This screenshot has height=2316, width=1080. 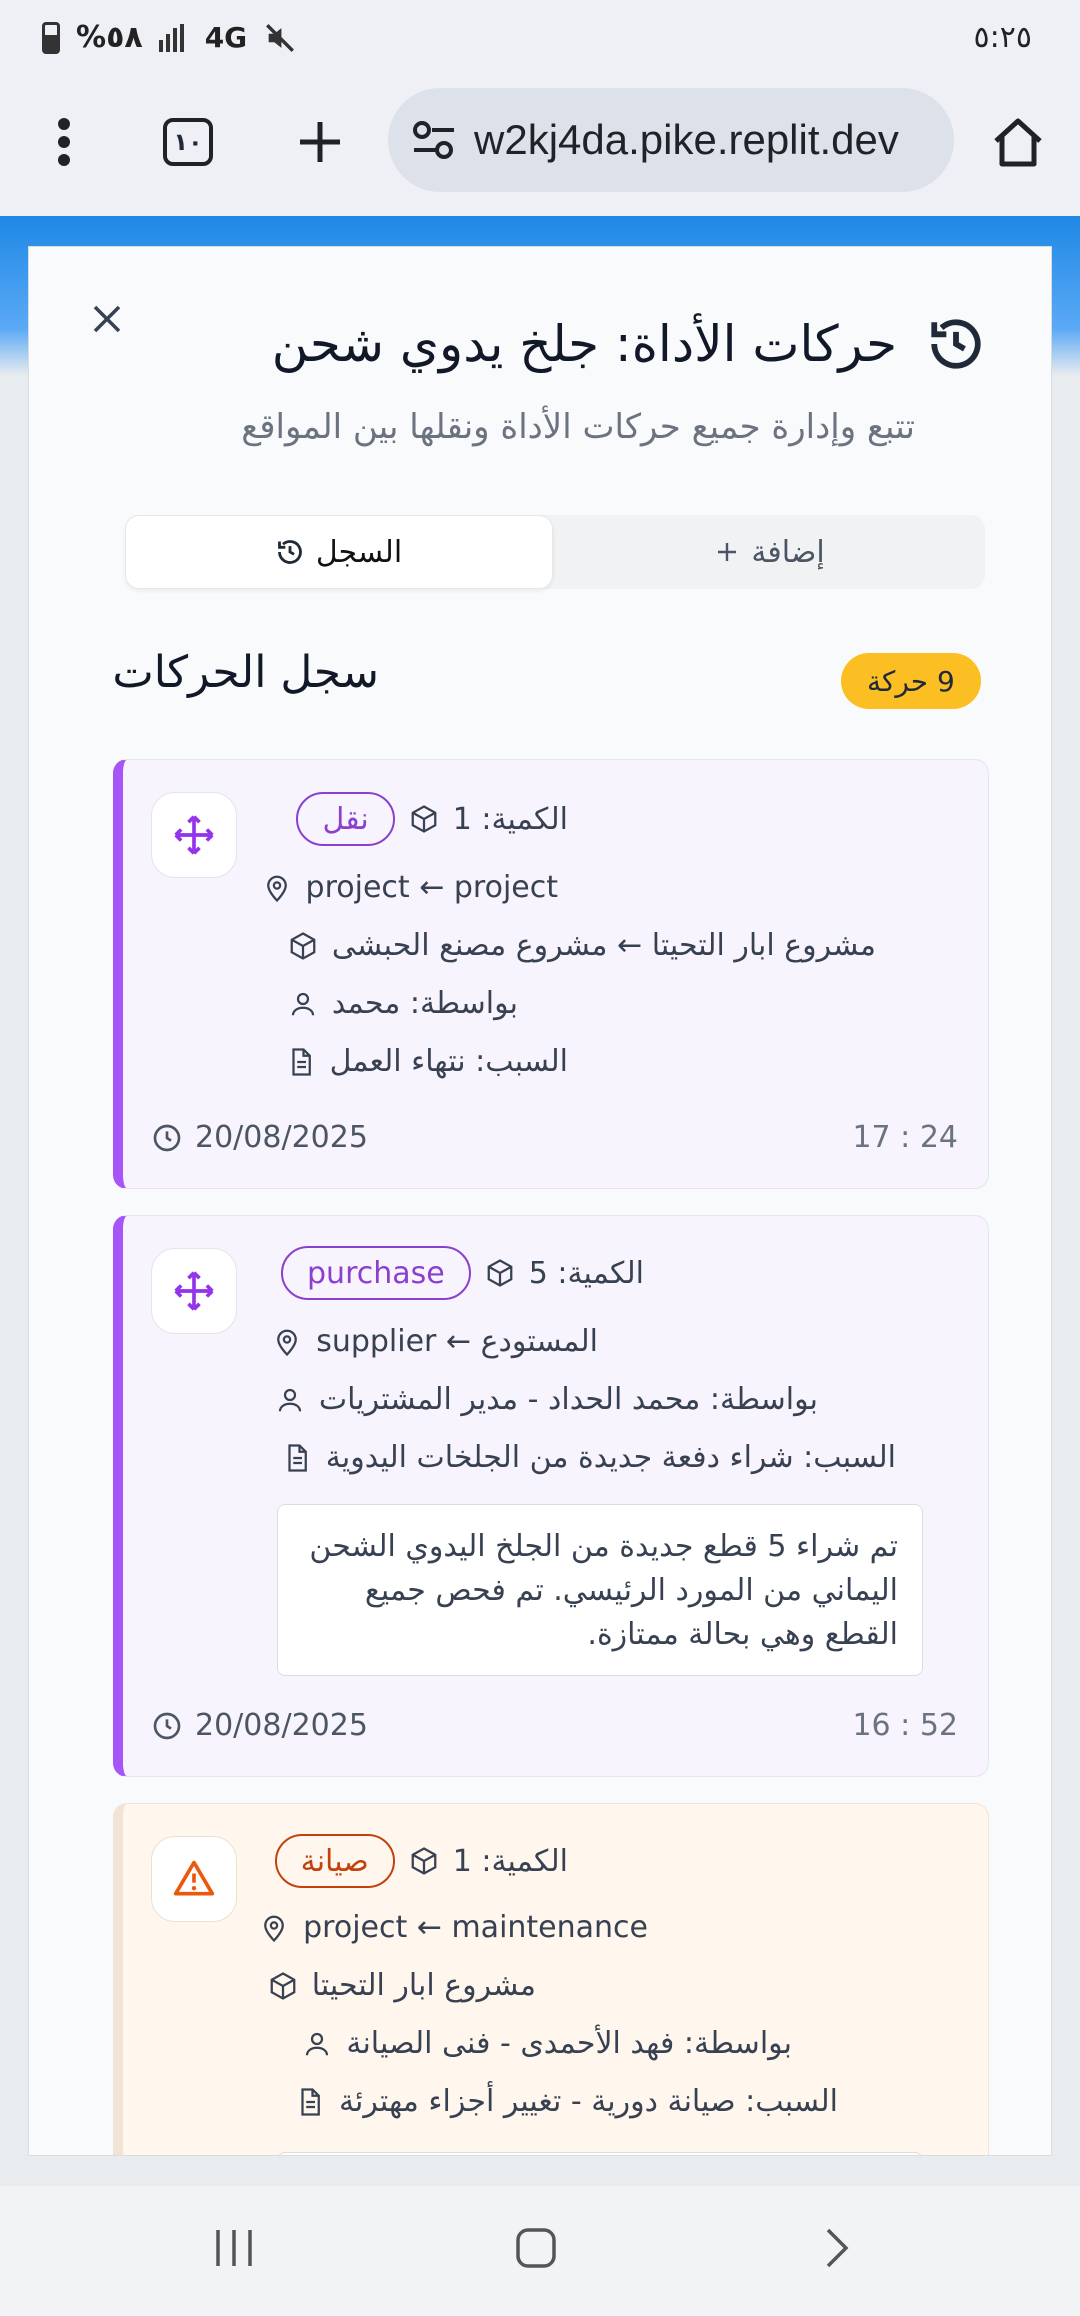 I want to click on reason-row: السبب: صيانة دورية - تغيير أجزاء مهترئة, so click(x=566, y=2101).